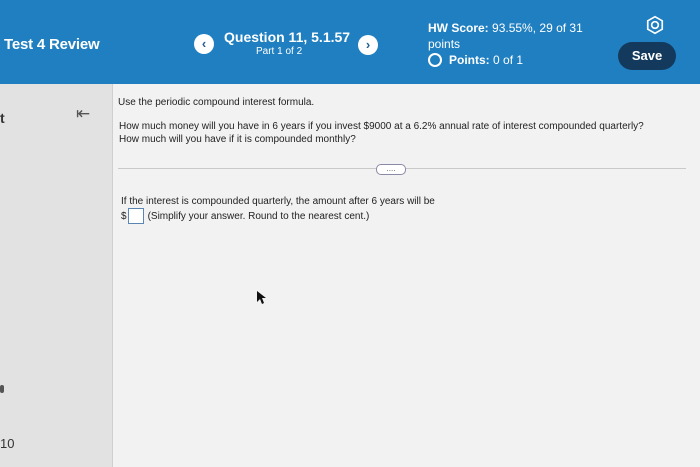  Describe the element at coordinates (508, 60) in the screenshot. I see `points-value: 0 of 1` at that location.